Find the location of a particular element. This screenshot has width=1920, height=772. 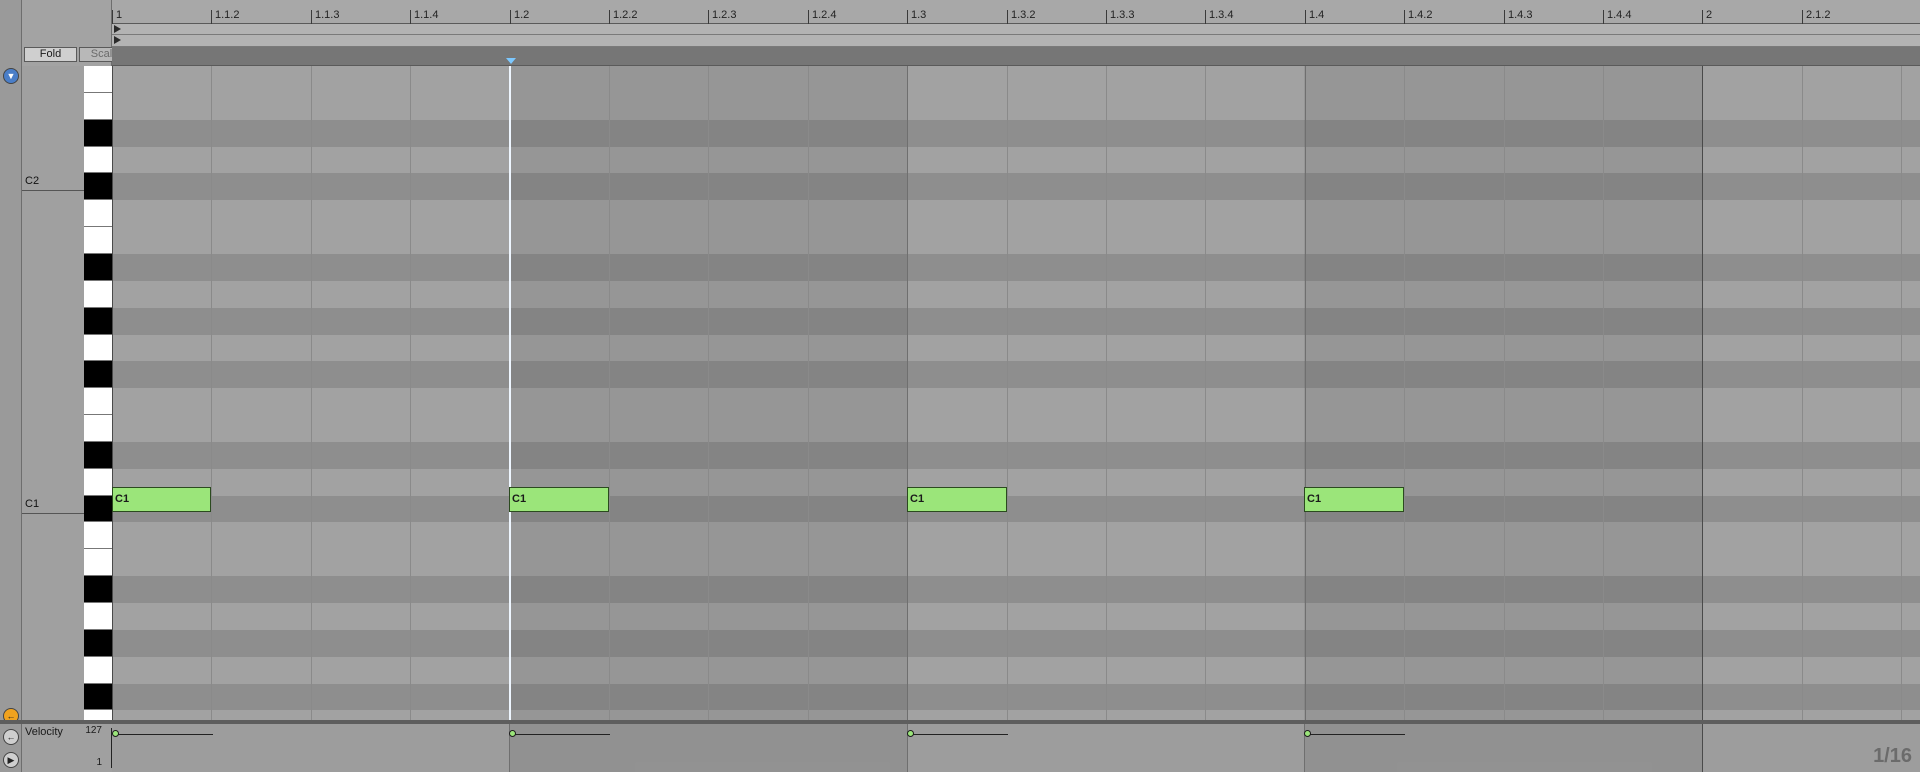

ruler-tick-label: 2.1.2 is located at coordinates (1818, 15).